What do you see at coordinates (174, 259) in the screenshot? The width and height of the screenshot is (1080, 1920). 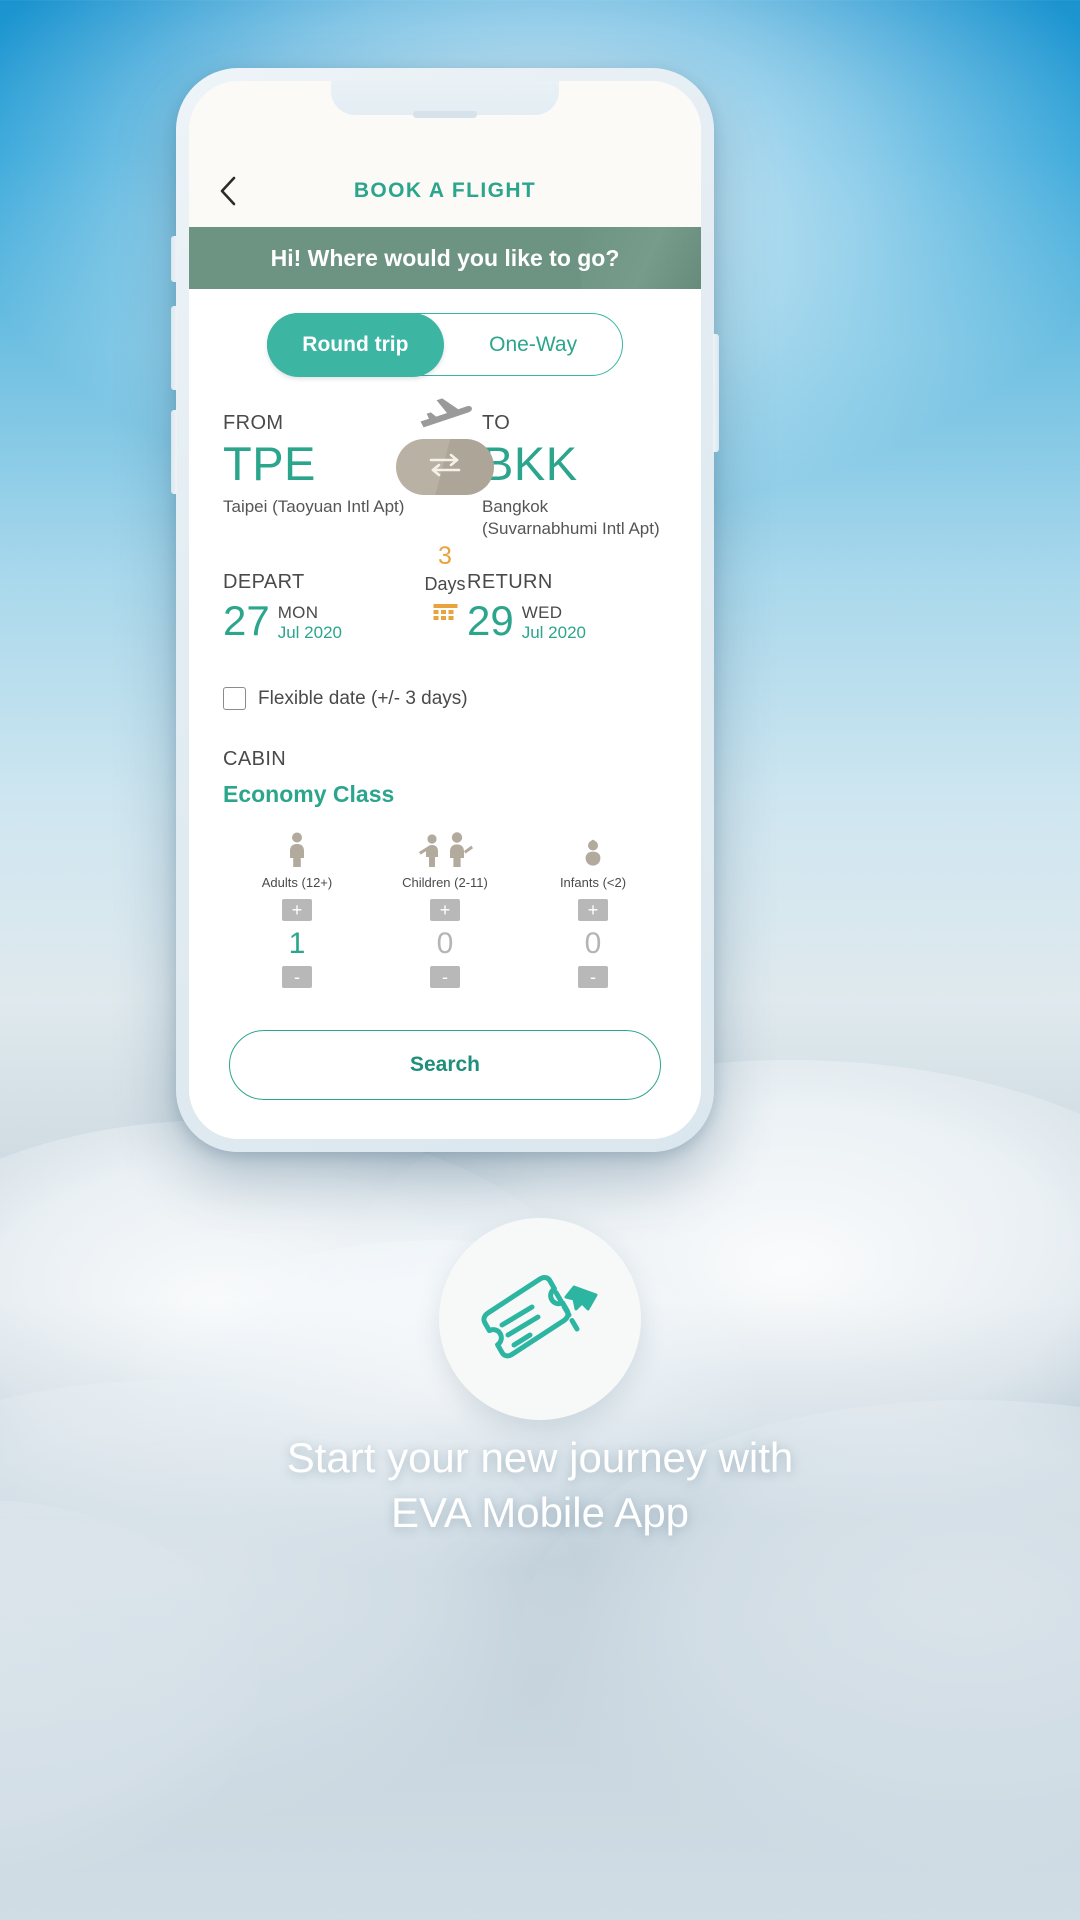 I see `phone-silent-switch` at bounding box center [174, 259].